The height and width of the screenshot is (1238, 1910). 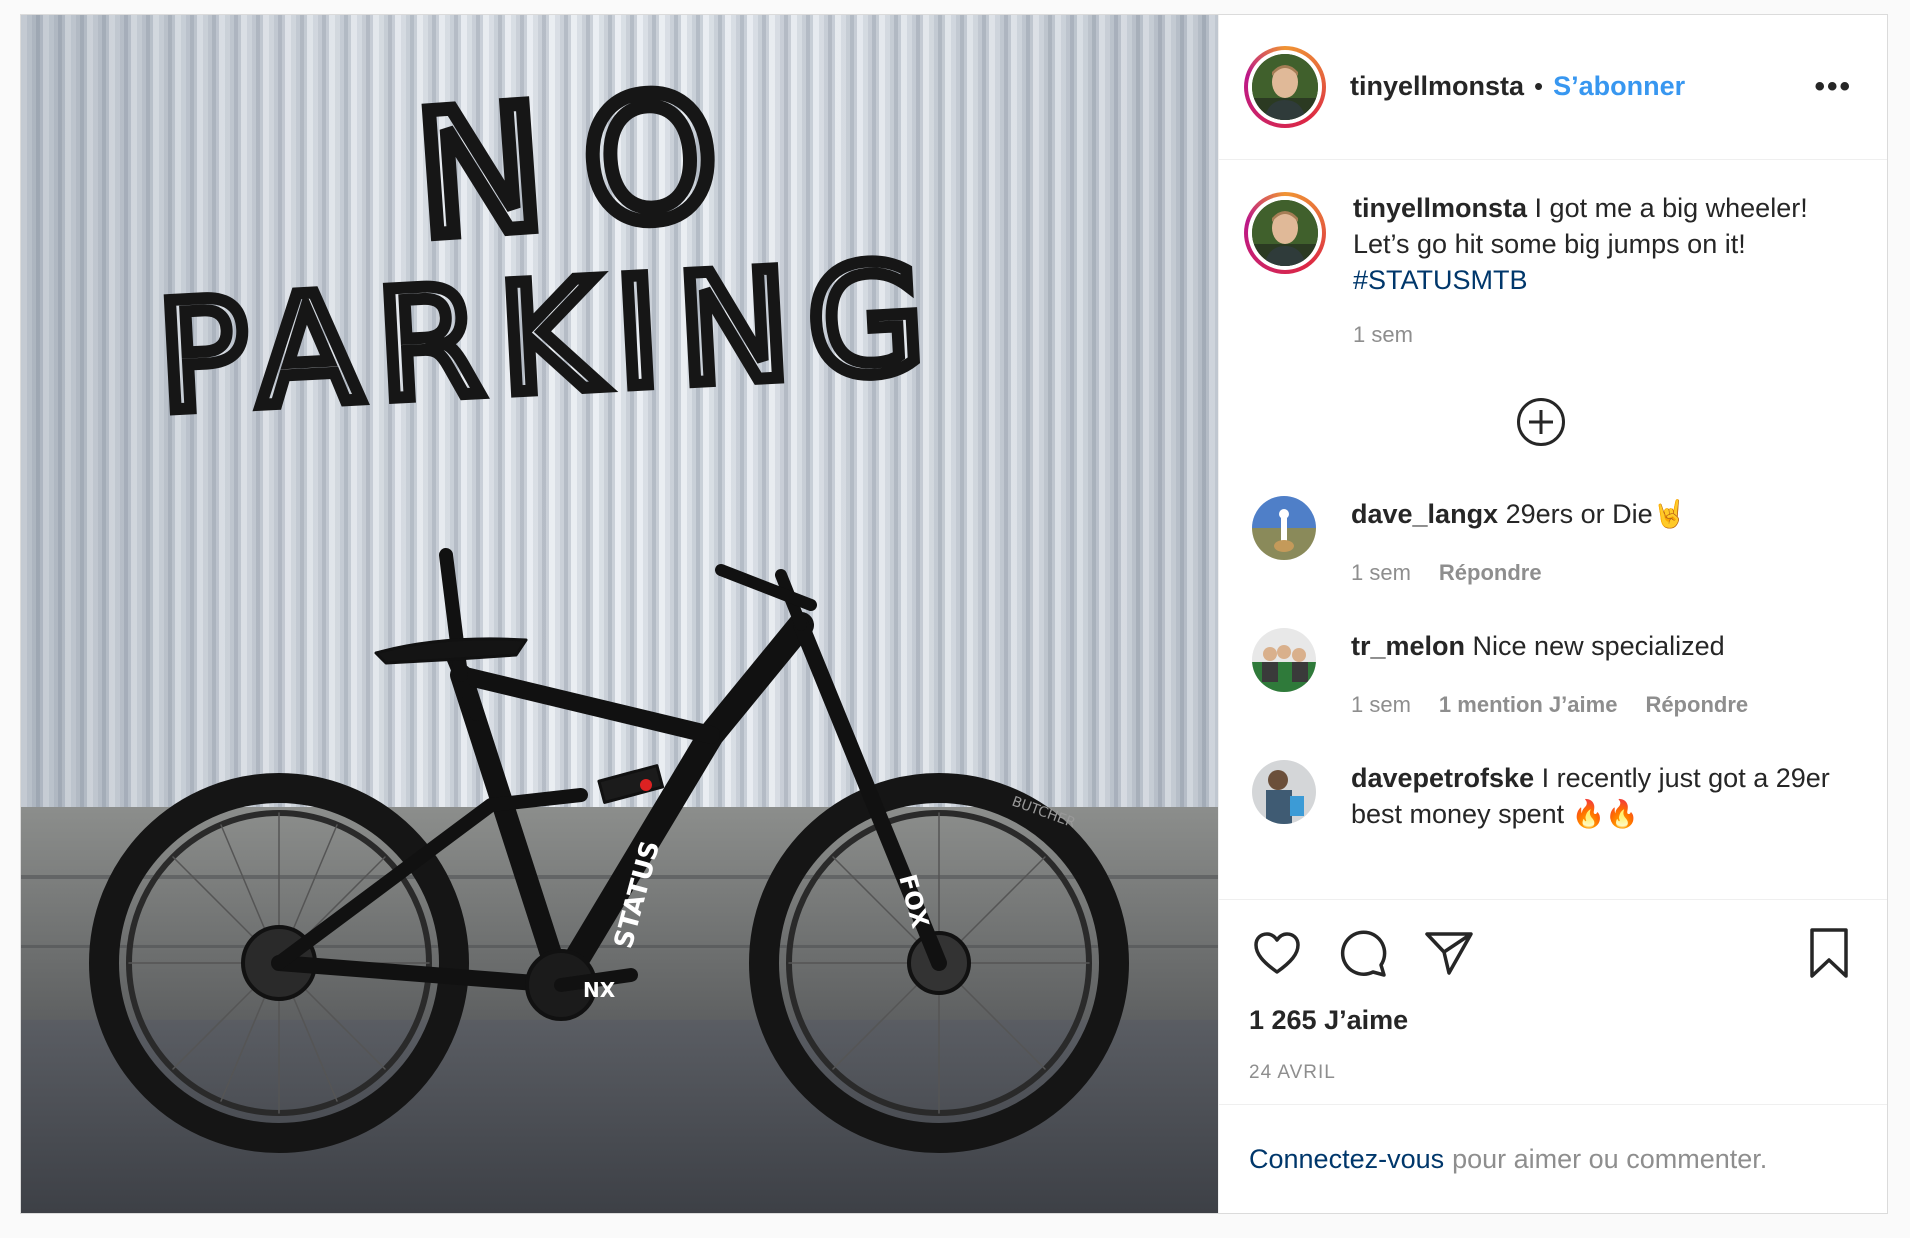 I want to click on post-date: 24 AVRIL, so click(x=1553, y=1073).